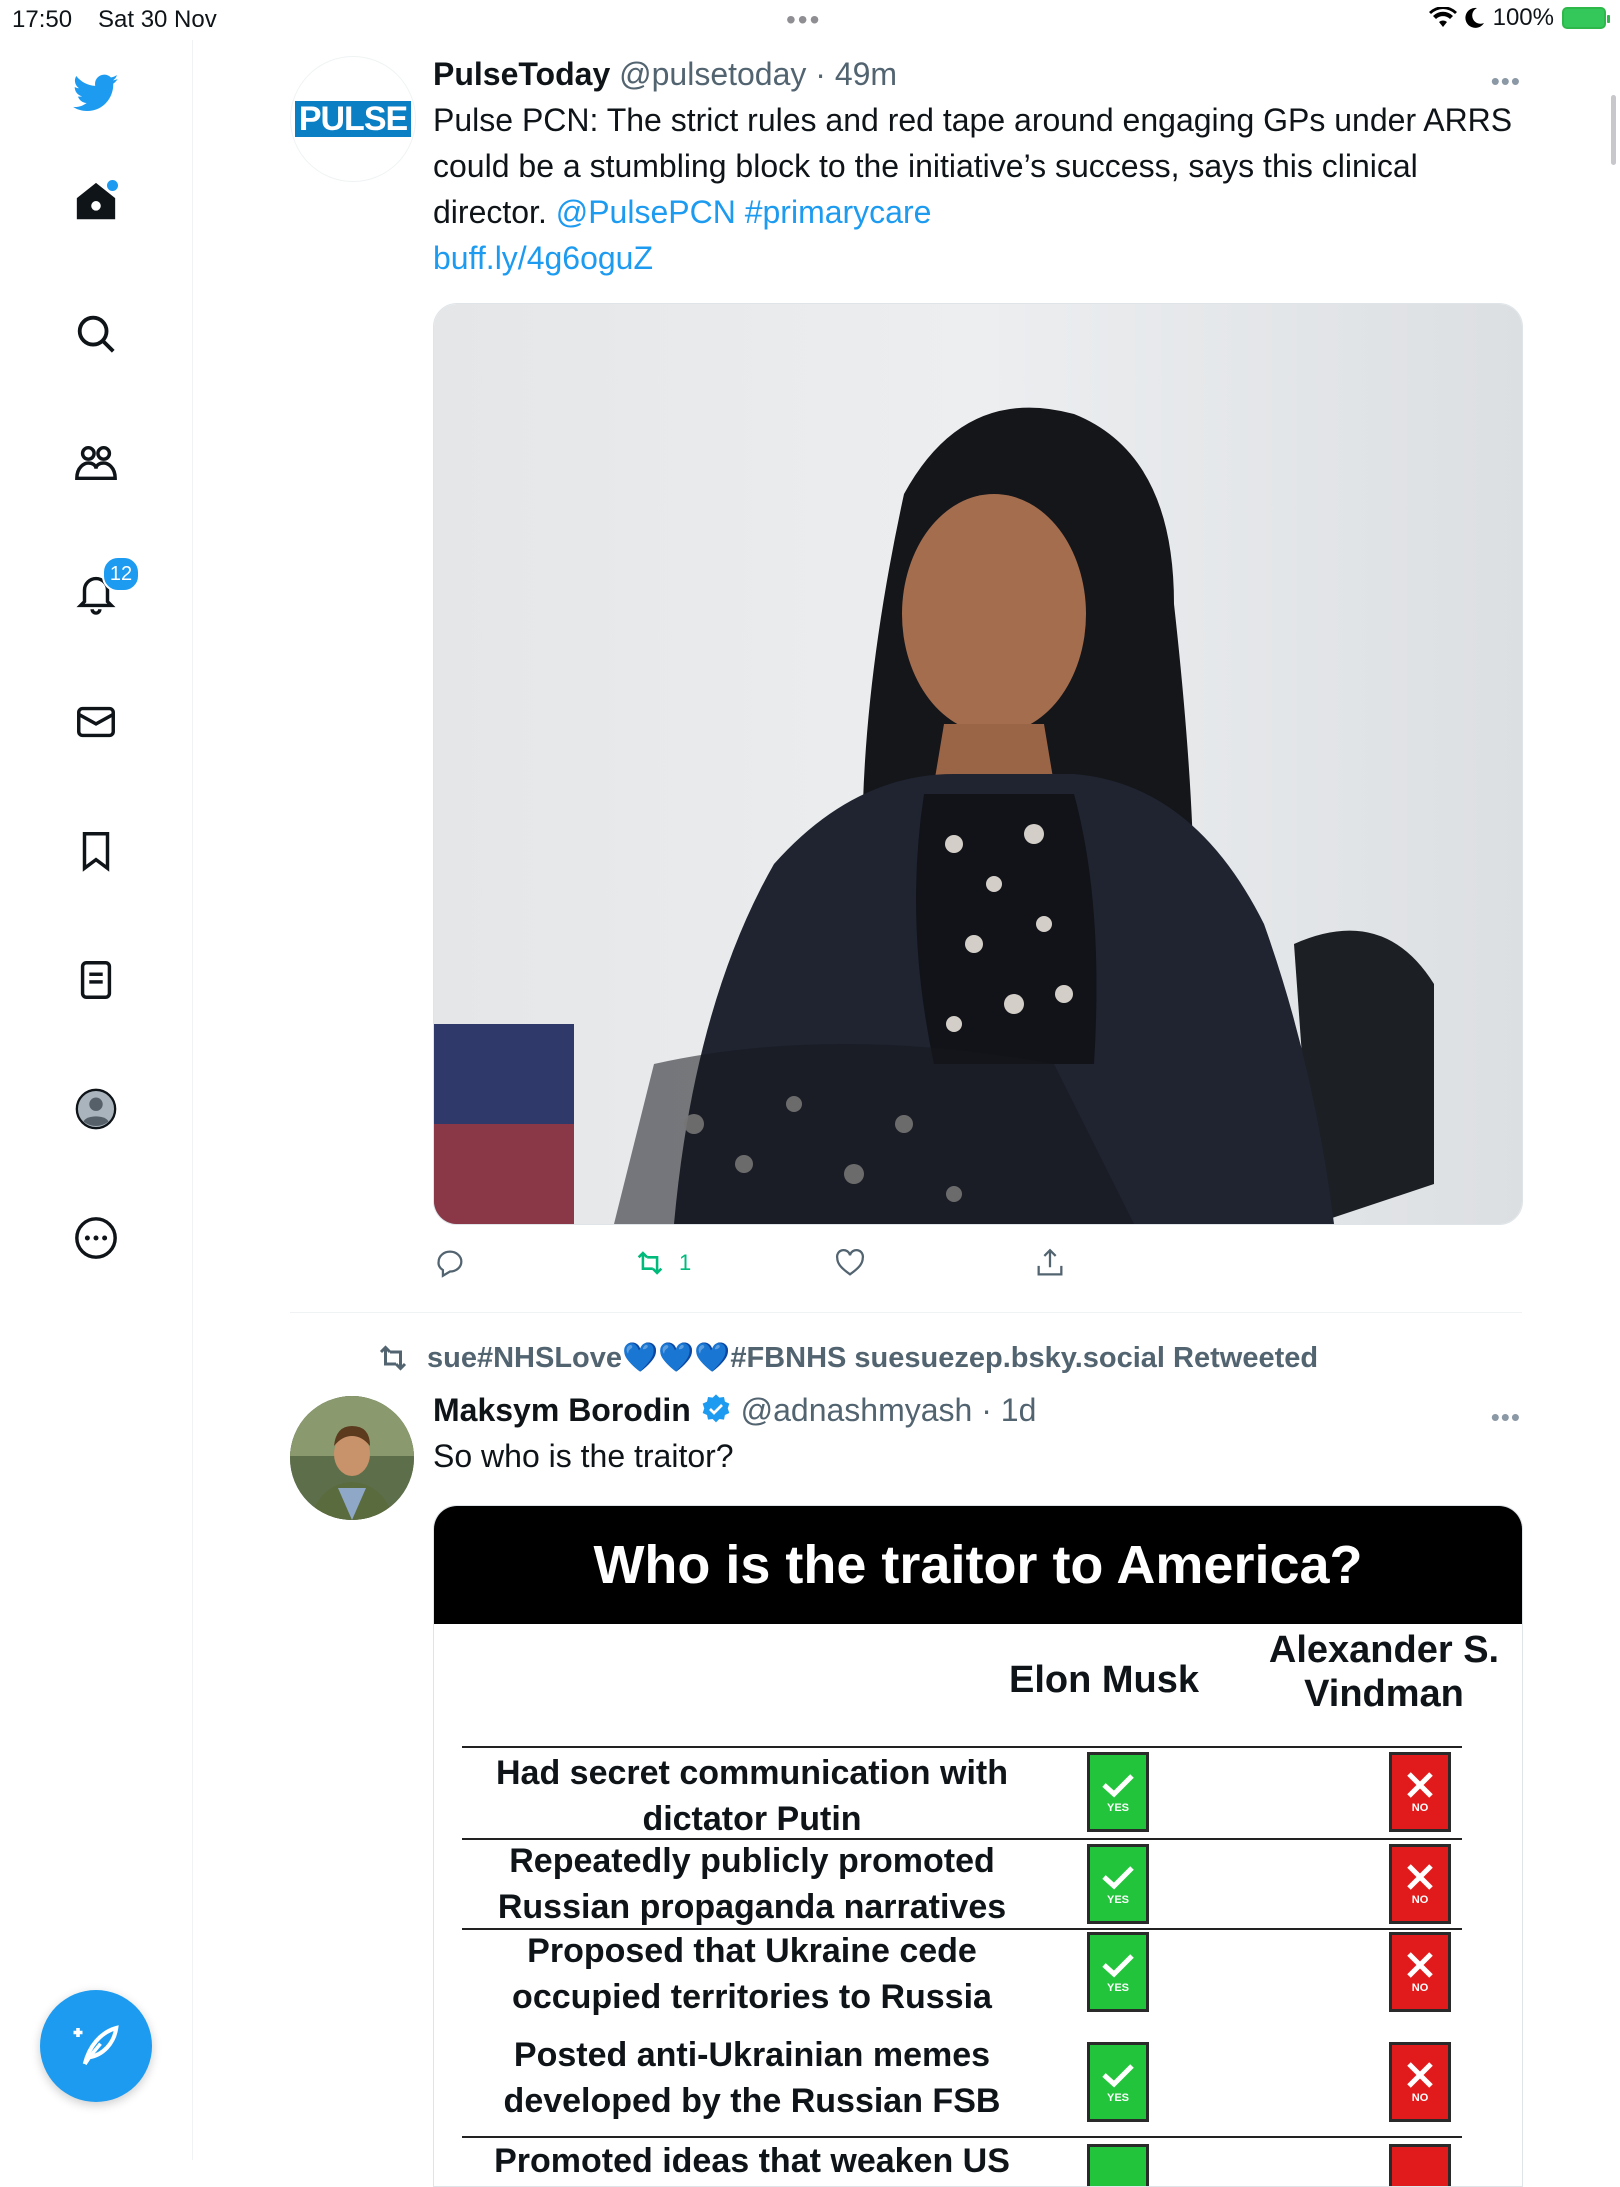 The height and width of the screenshot is (2187, 1620). I want to click on tweet-text: So who is the traitor?, so click(583, 1456).